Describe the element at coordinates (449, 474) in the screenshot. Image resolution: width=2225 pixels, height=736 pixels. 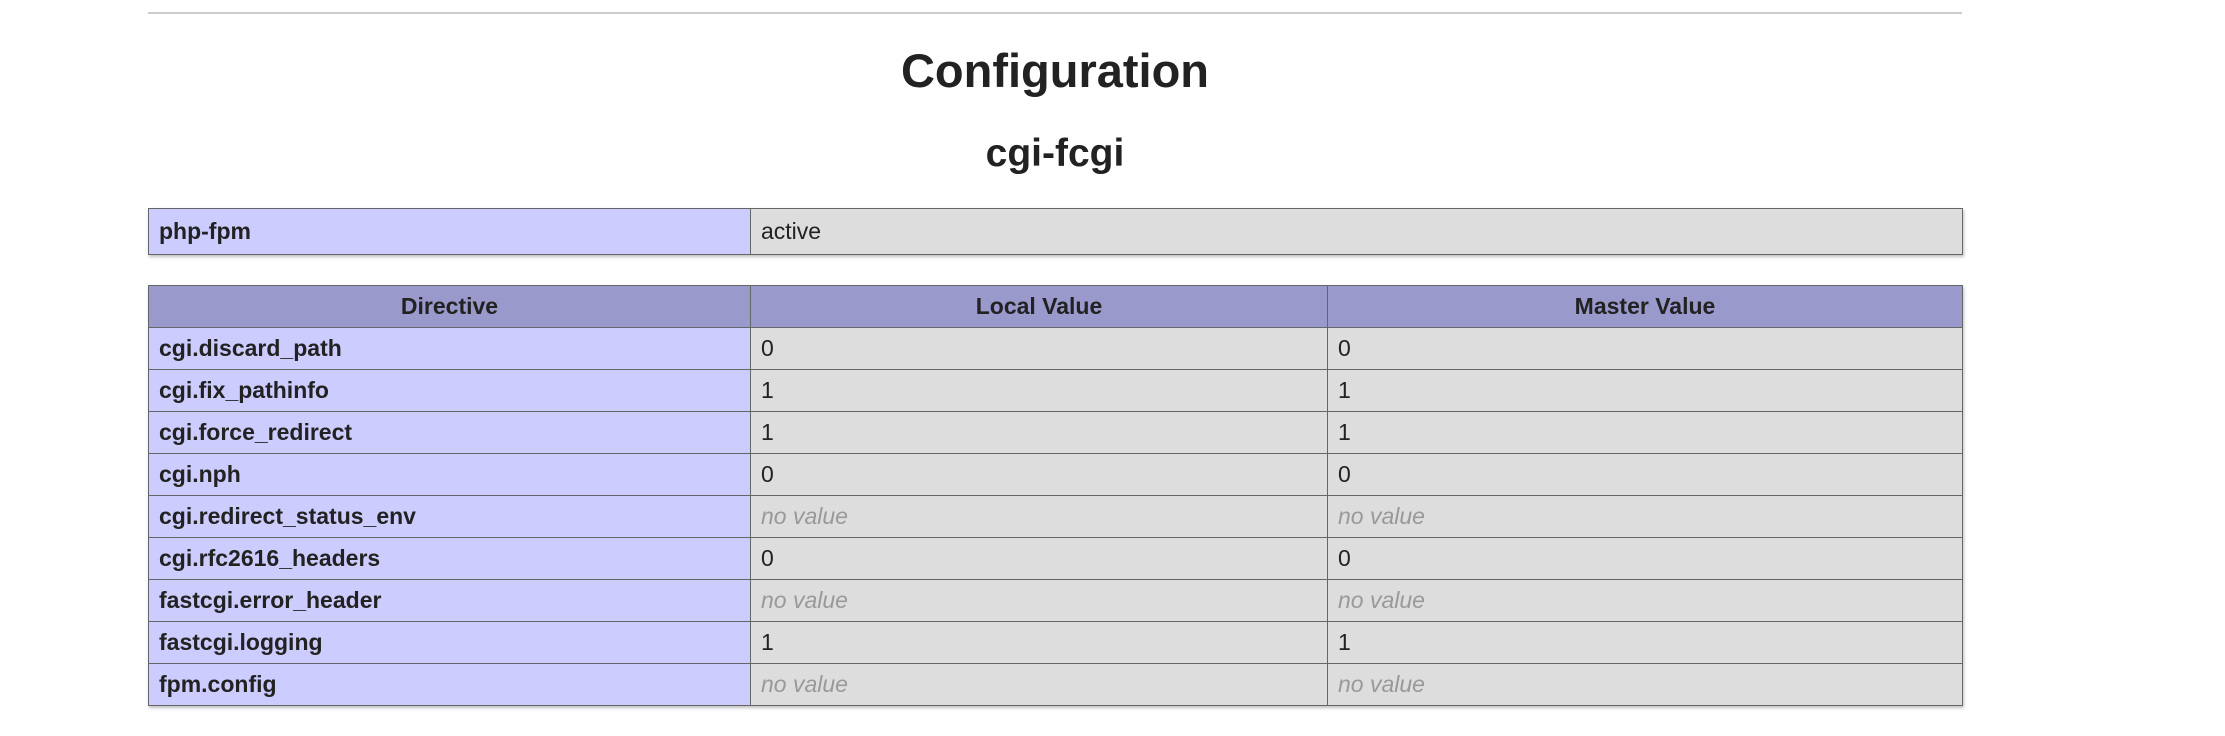
I see `directive-name: cgi.nph` at that location.